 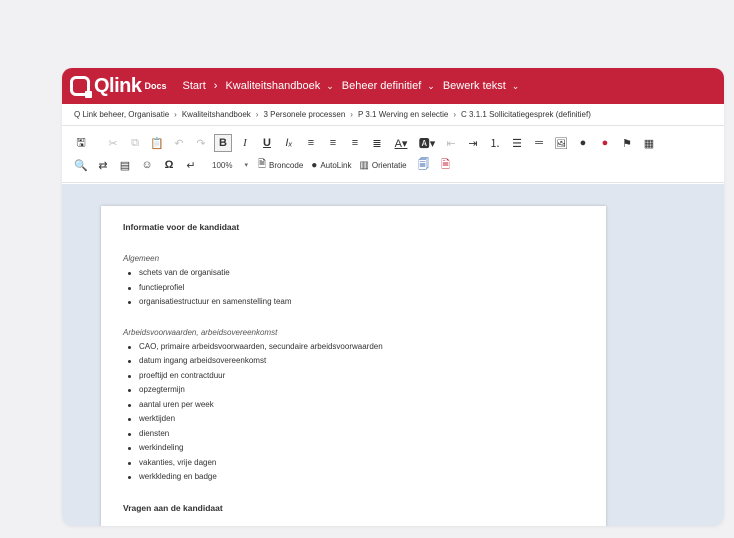 I want to click on nav-kwaliteitshandboek: Kwaliteitshandboek, so click(x=272, y=86).